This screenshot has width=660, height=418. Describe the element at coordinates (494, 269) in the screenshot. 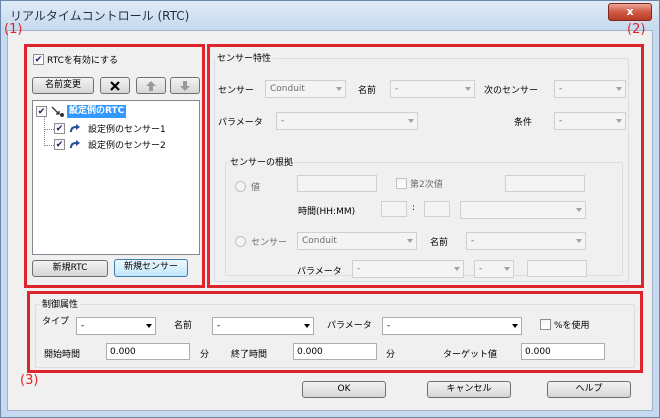

I see `basis-operator-select: -` at that location.